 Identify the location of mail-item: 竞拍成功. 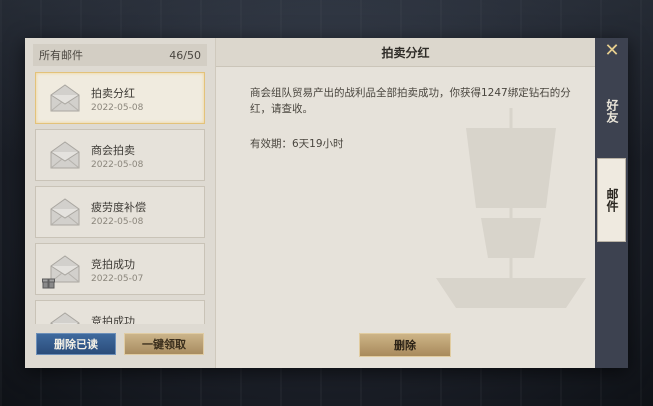
(120, 312).